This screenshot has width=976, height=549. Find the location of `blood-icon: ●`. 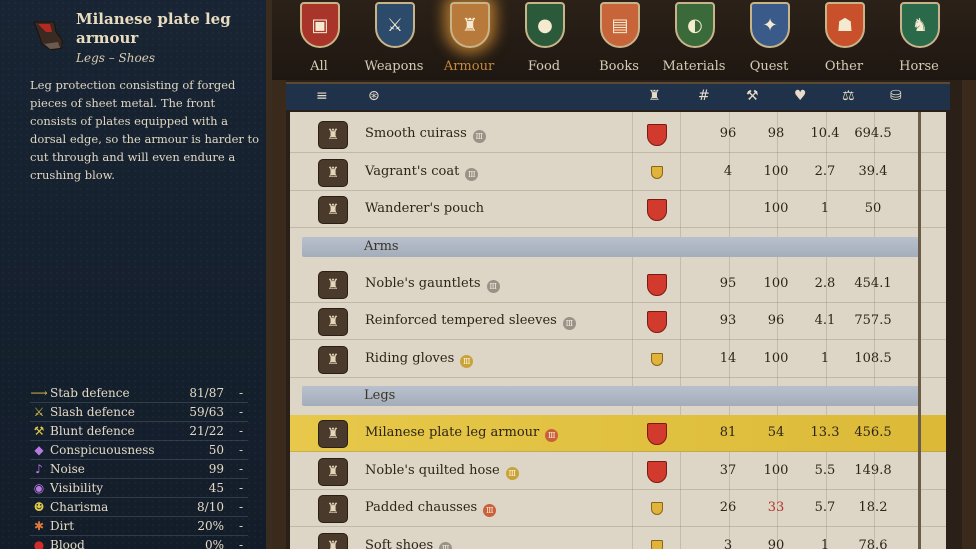

blood-icon: ● is located at coordinates (39, 543).